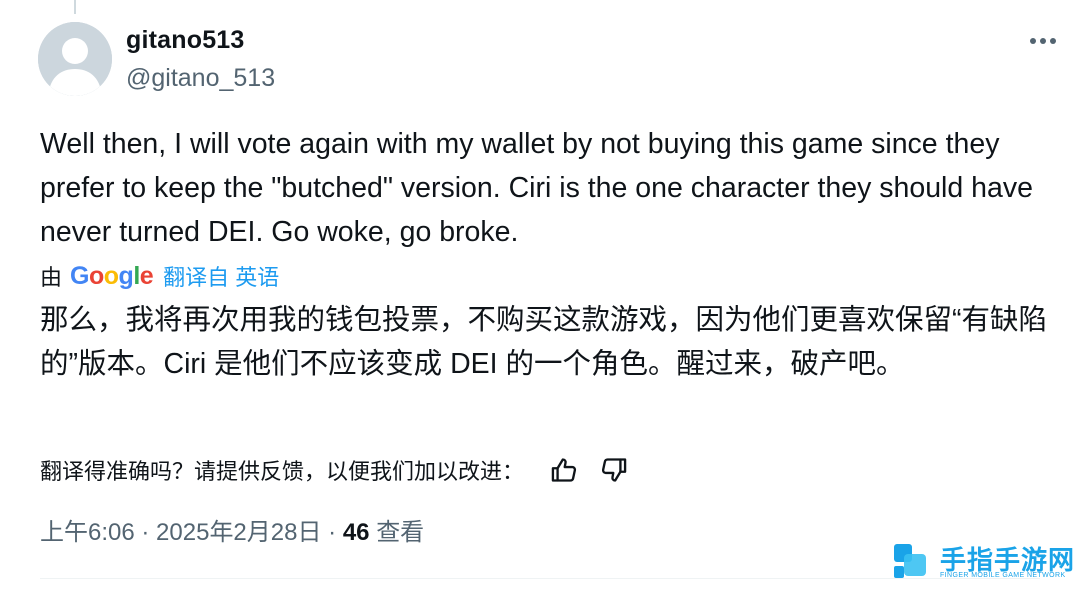 The image size is (1080, 589). What do you see at coordinates (185, 40) in the screenshot?
I see `display-name: gitano513` at bounding box center [185, 40].